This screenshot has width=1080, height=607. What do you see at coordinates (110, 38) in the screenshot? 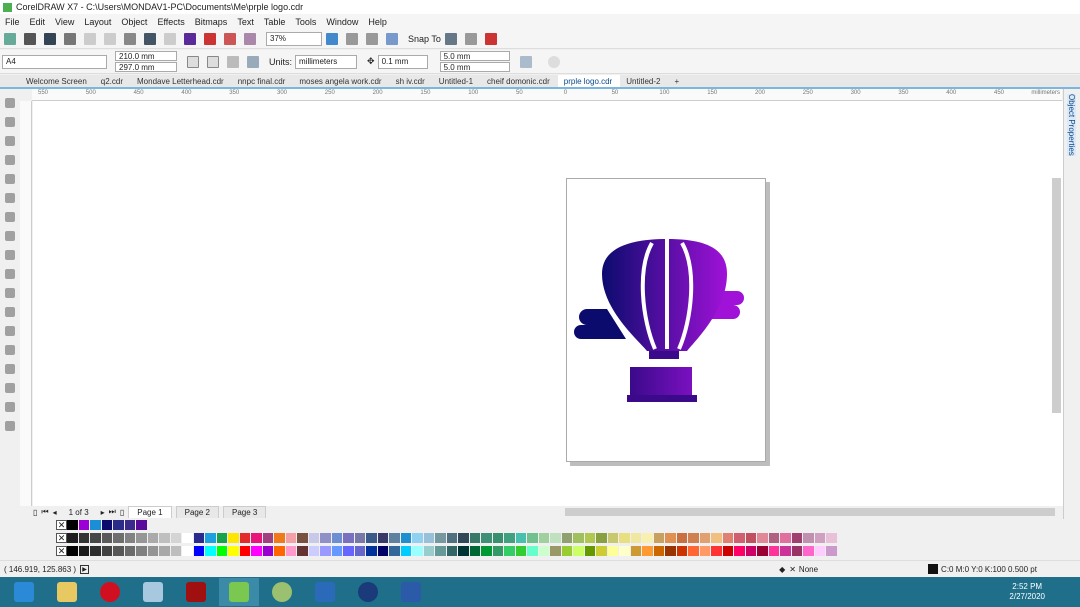
I see `copy-icon` at bounding box center [110, 38].